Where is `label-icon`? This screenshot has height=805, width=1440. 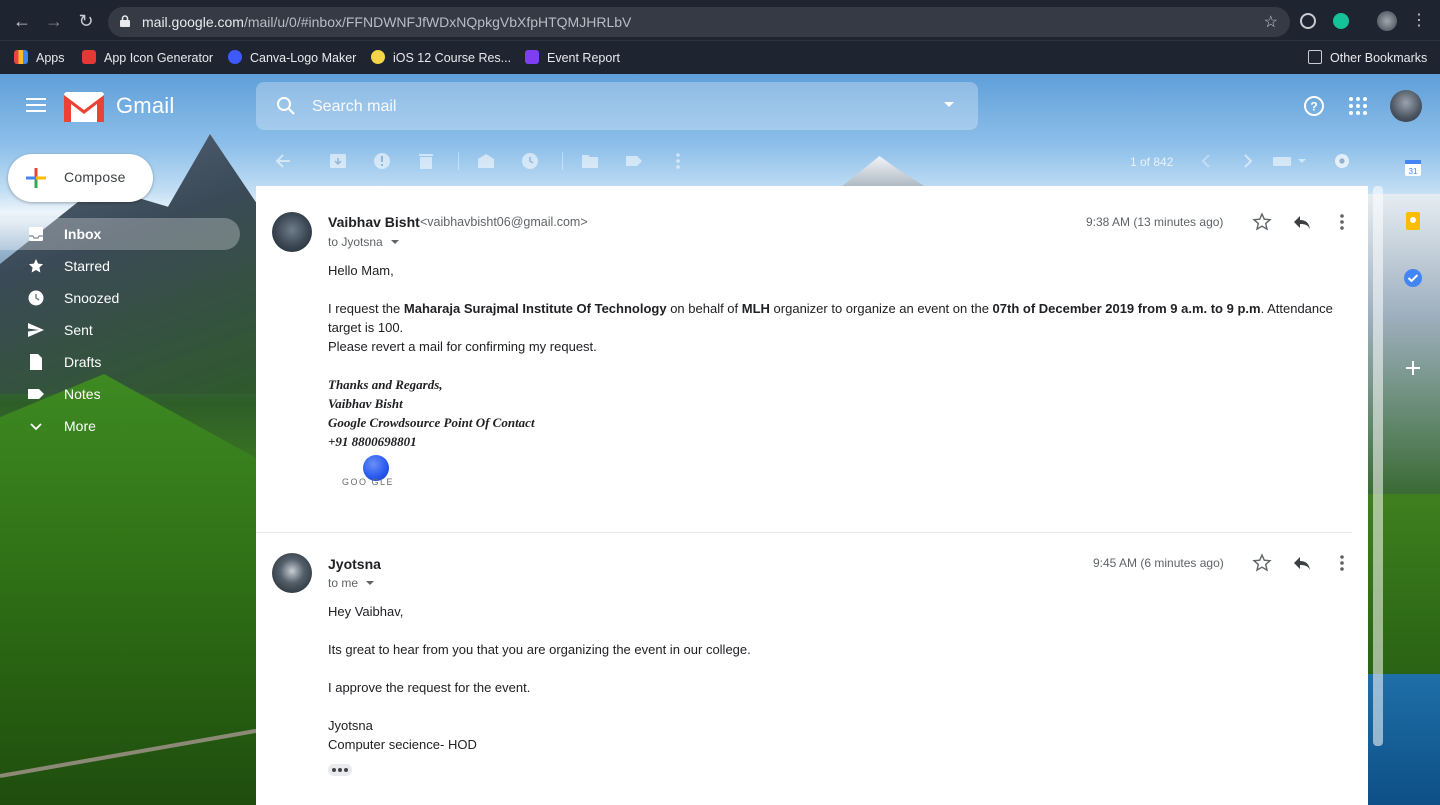 label-icon is located at coordinates (36, 394).